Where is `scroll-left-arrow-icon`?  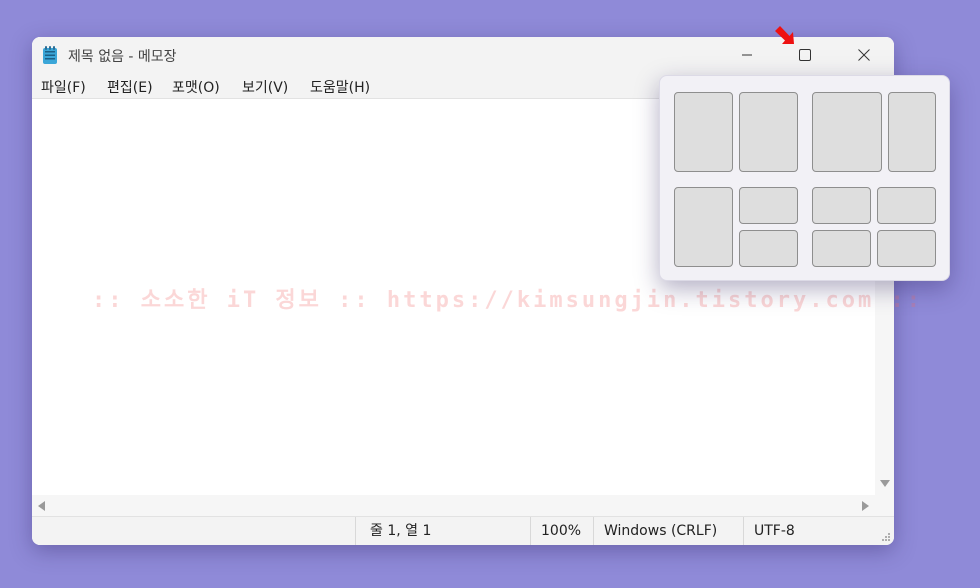
scroll-left-arrow-icon is located at coordinates (41, 506).